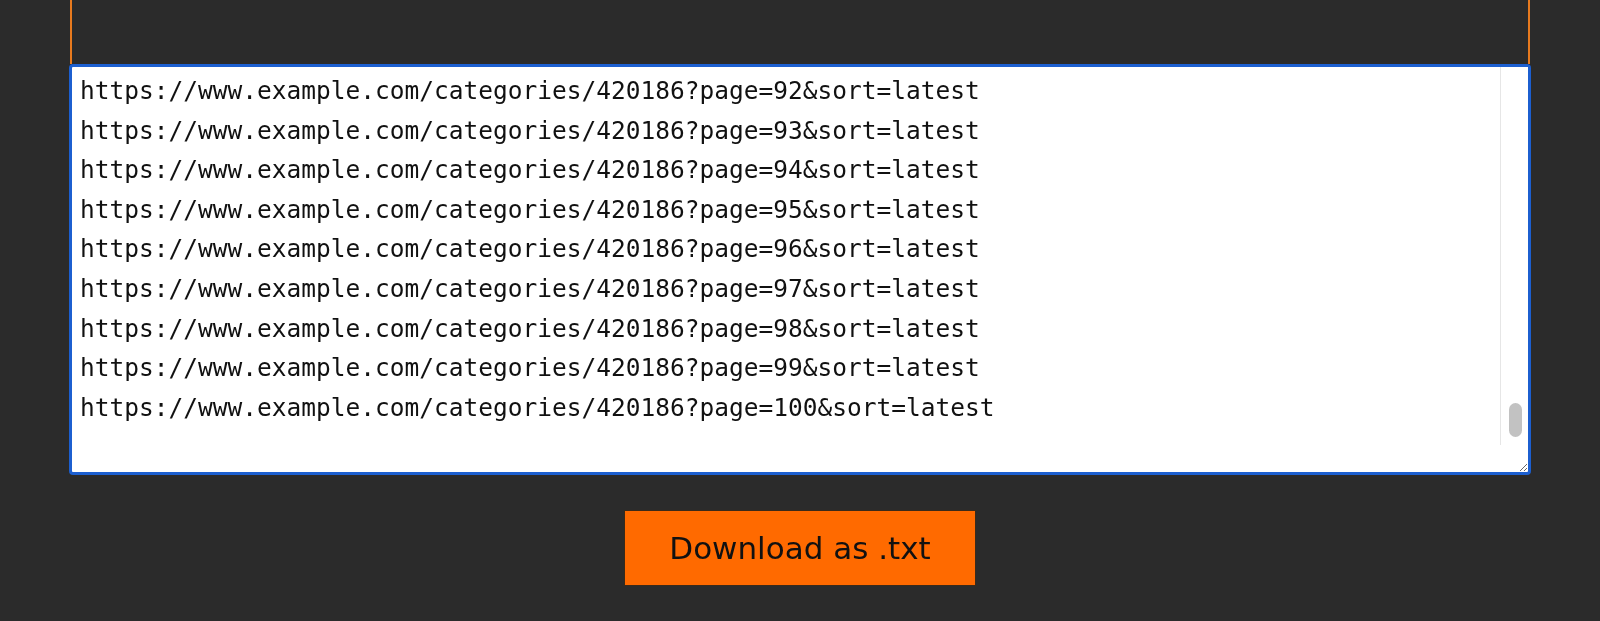 This screenshot has width=1600, height=621. What do you see at coordinates (1515, 420) in the screenshot?
I see `scrollbar-thumb` at bounding box center [1515, 420].